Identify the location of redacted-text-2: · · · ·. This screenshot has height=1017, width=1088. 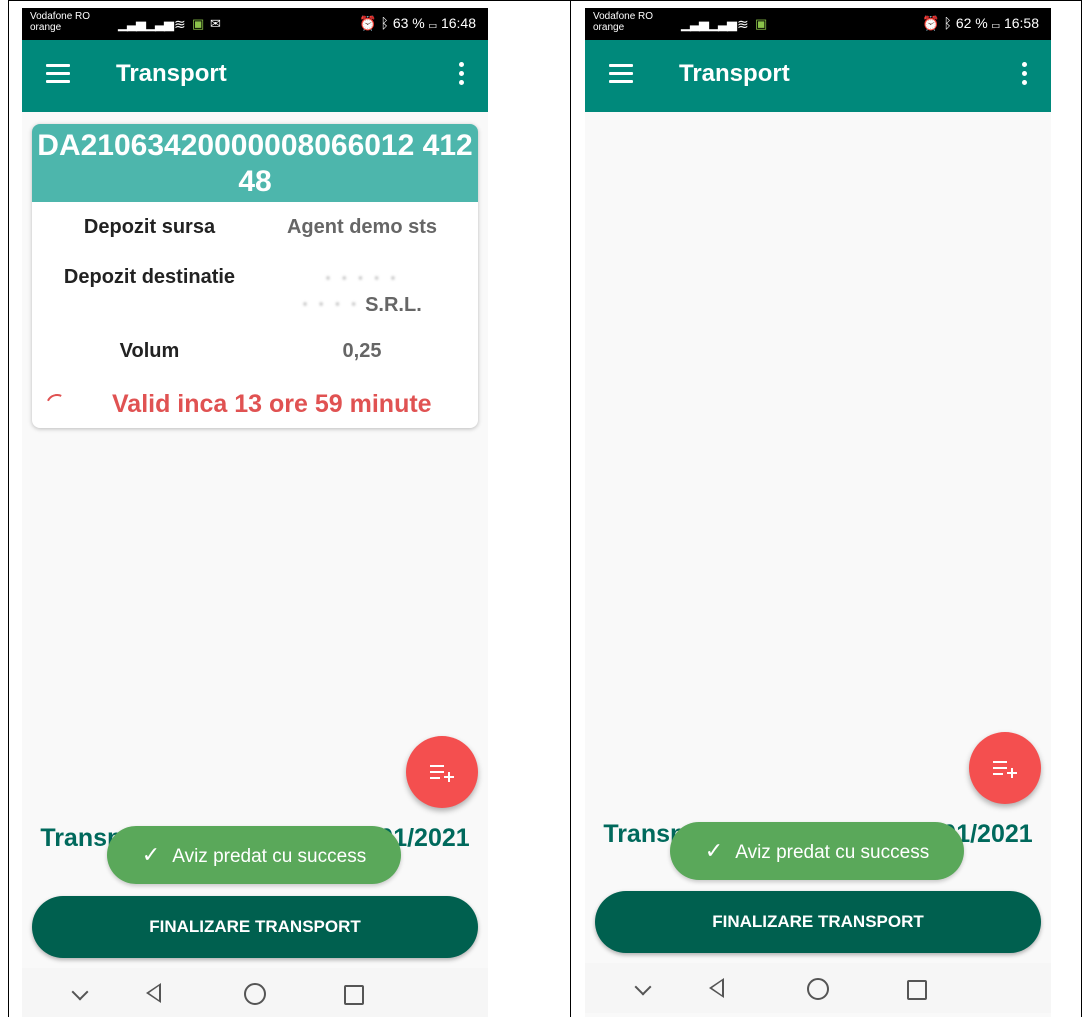
(331, 305).